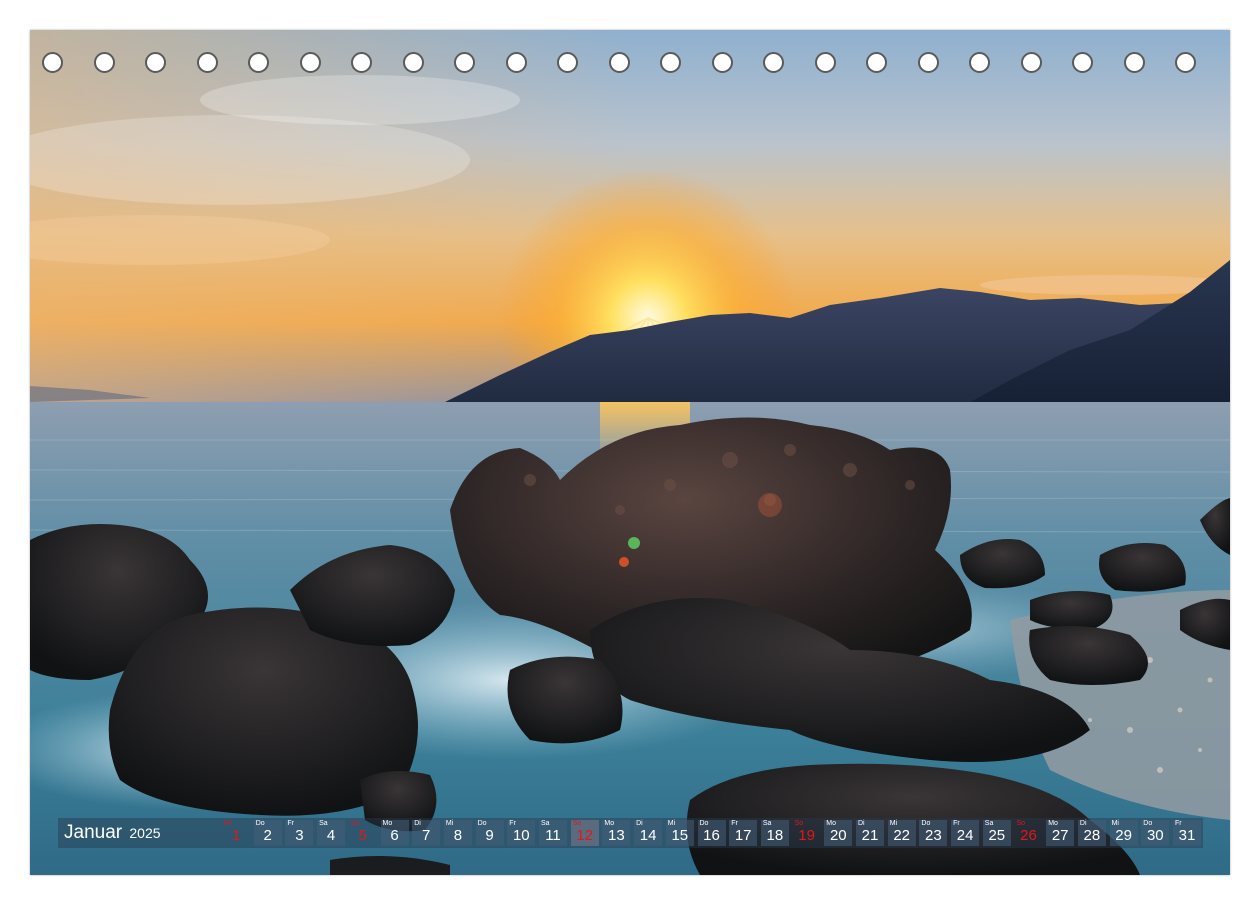 Image resolution: width=1260 pixels, height=905 pixels. I want to click on day-cell: Sa 18, so click(774, 833).